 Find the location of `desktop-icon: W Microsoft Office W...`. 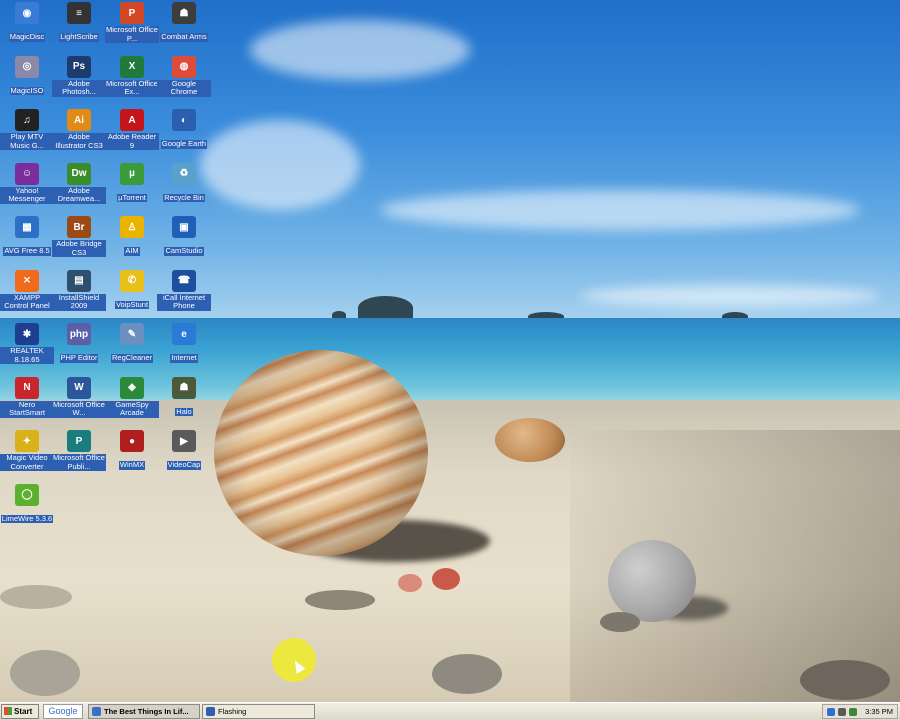

desktop-icon: W Microsoft Office W... is located at coordinates (79, 398).